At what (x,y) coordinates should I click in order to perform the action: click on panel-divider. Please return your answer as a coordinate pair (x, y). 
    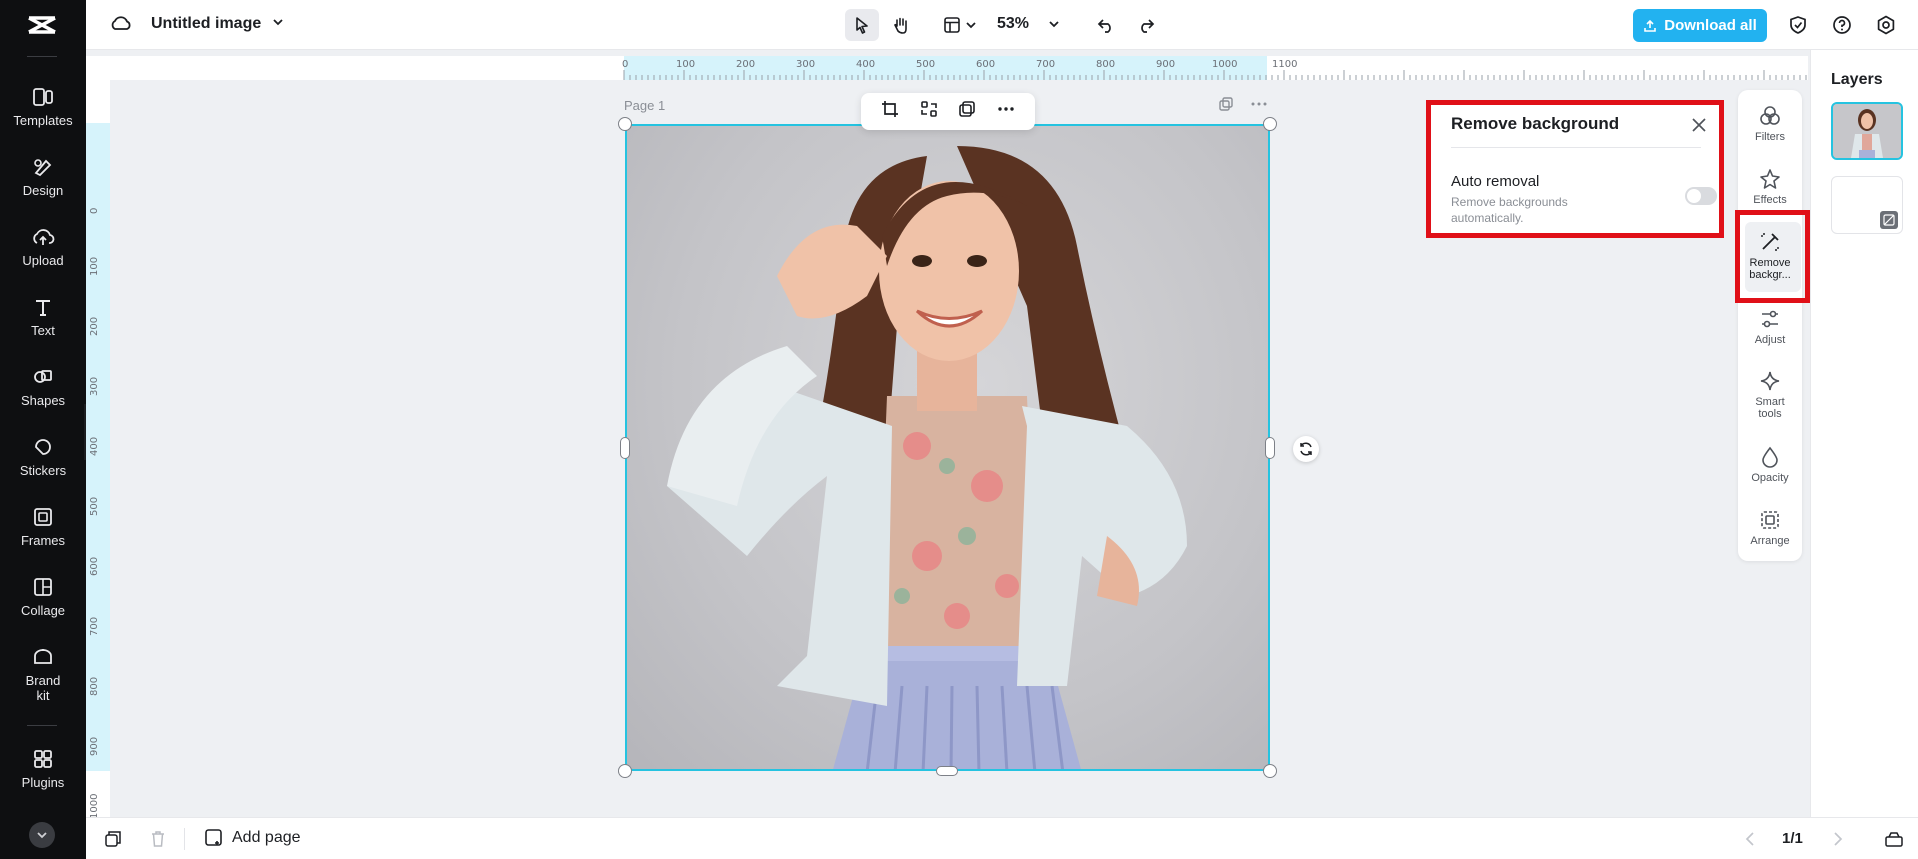
    Looking at the image, I should click on (1576, 147).